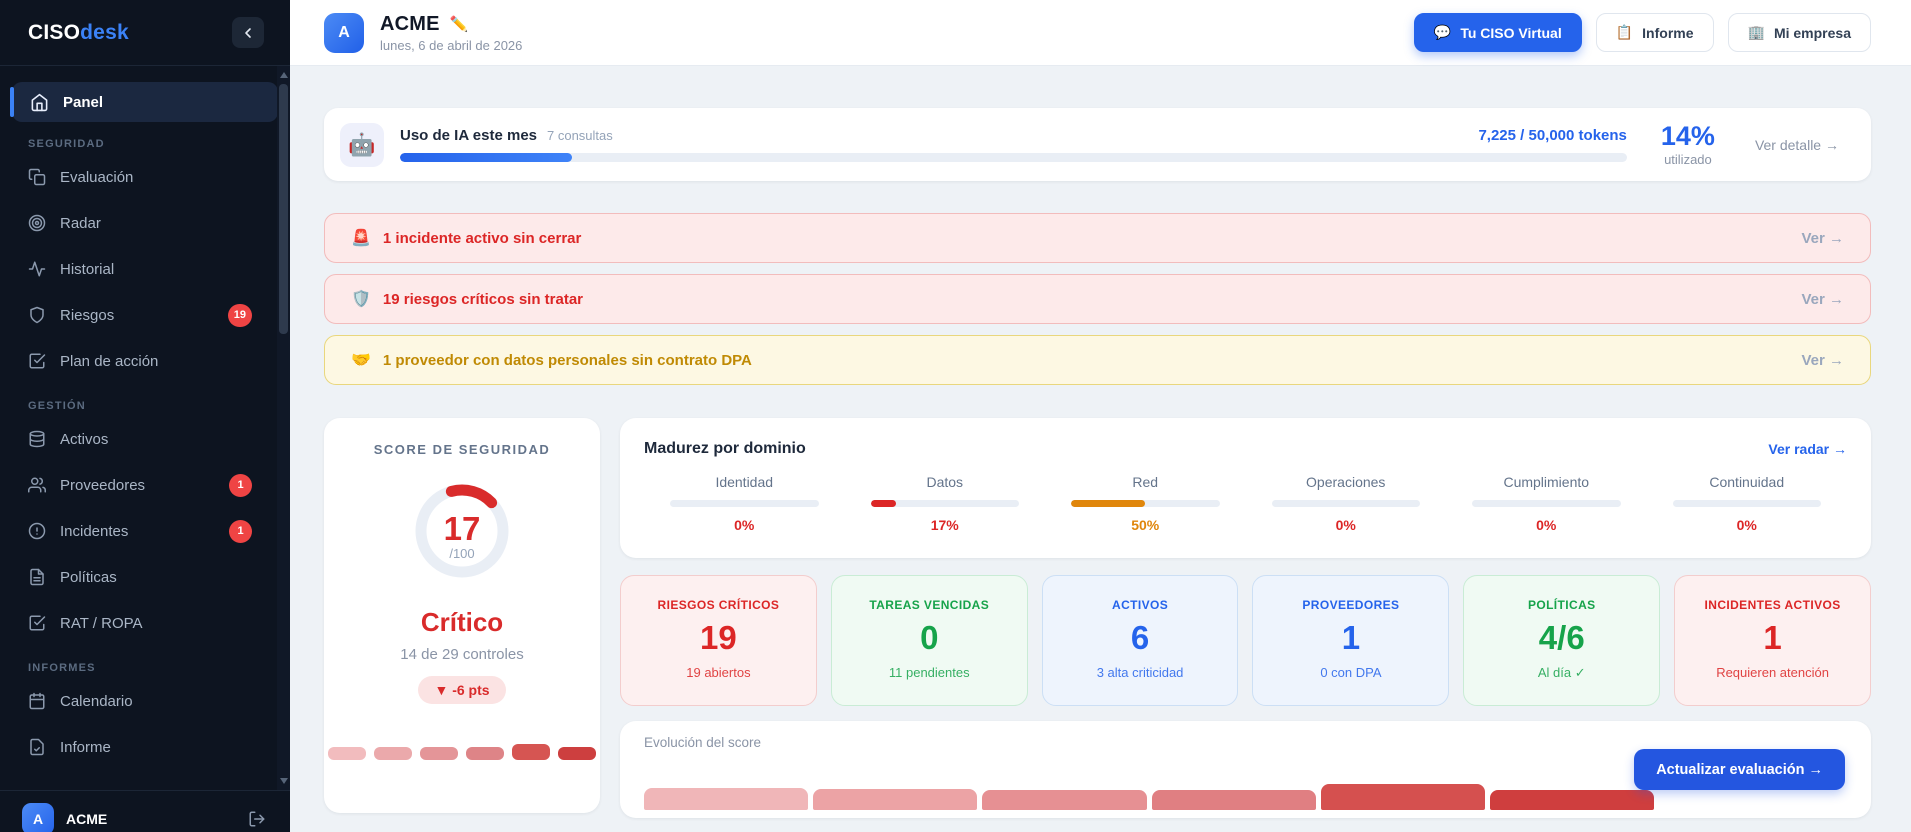 The height and width of the screenshot is (832, 1911). What do you see at coordinates (929, 640) in the screenshot?
I see `kpi-tareas-vencidas: TAREAS VENCIDAS 0 11 pendientes` at bounding box center [929, 640].